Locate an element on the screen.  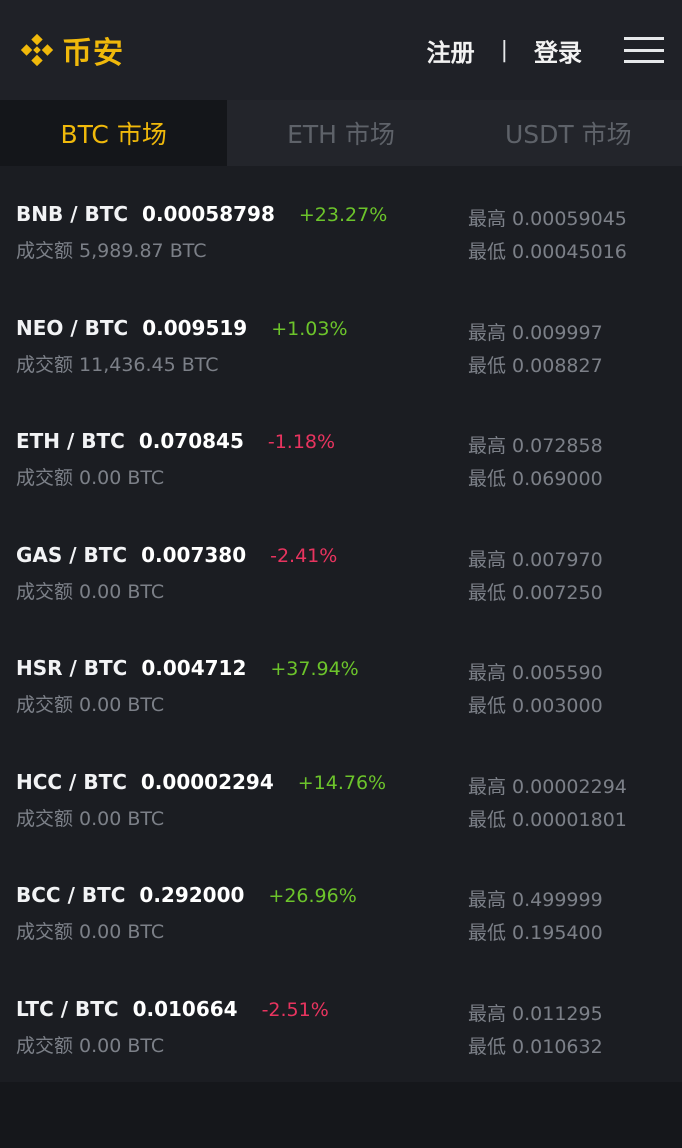
low-price: 最低 0.069000 is located at coordinates (535, 479).